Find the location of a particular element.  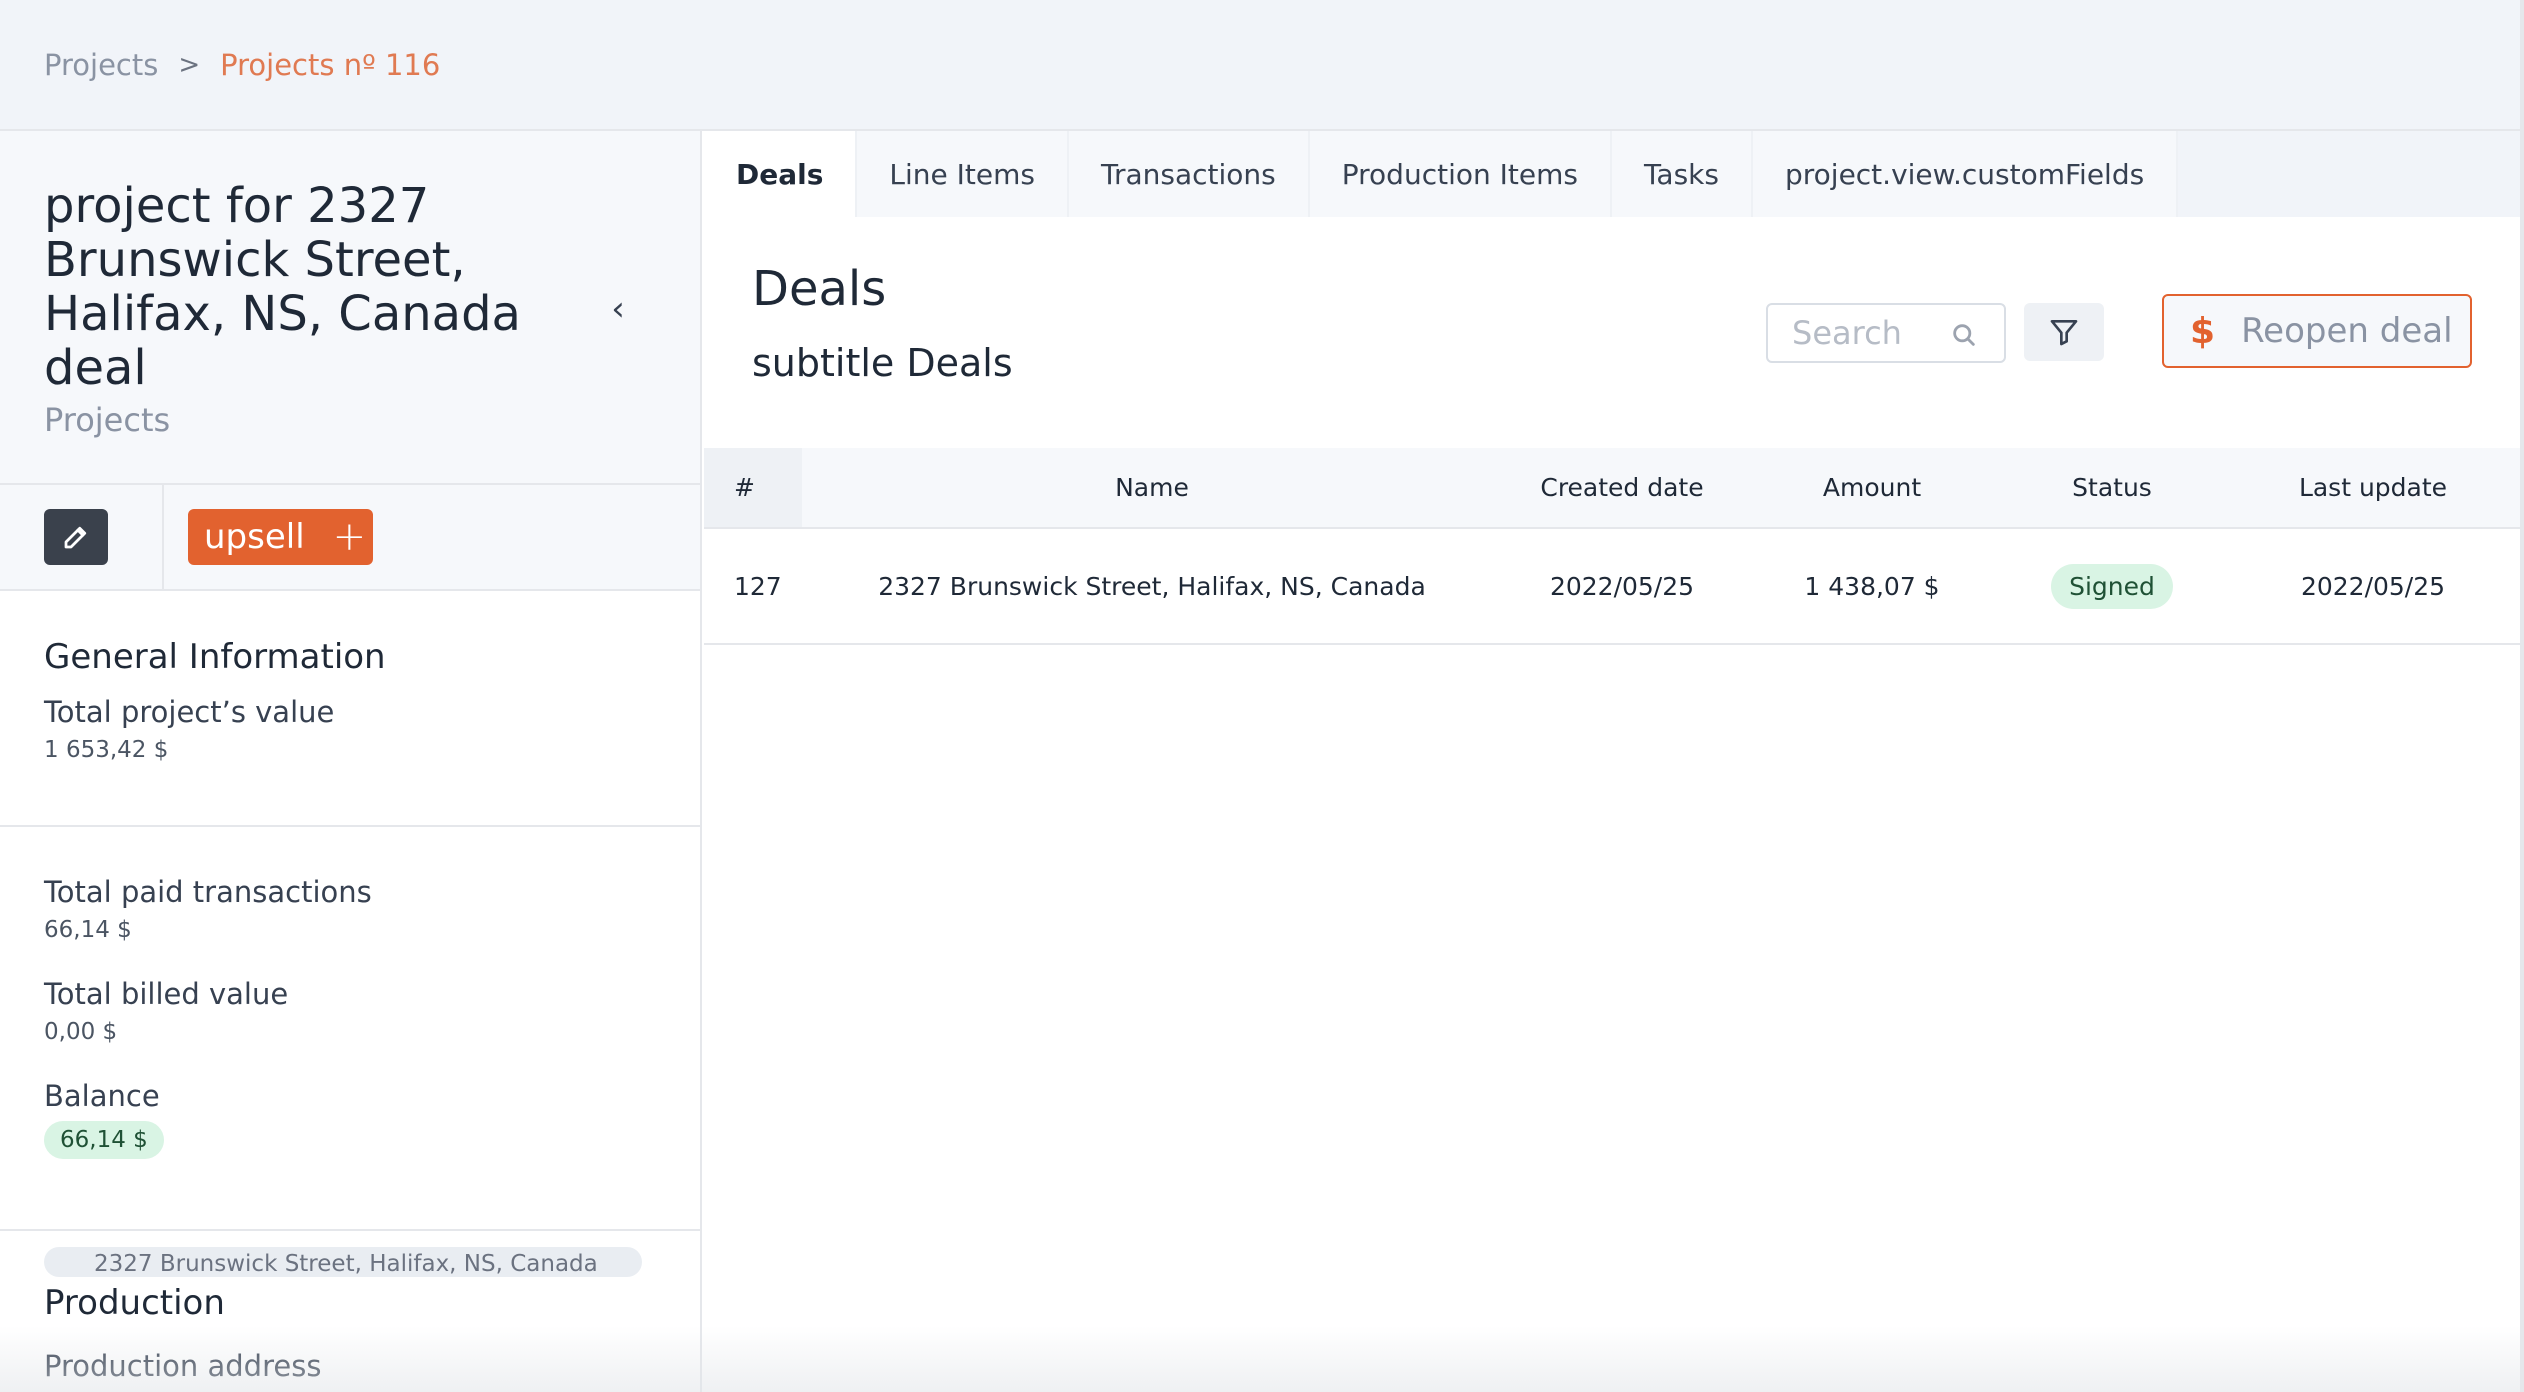

general-information-title: General Information is located at coordinates (215, 657).